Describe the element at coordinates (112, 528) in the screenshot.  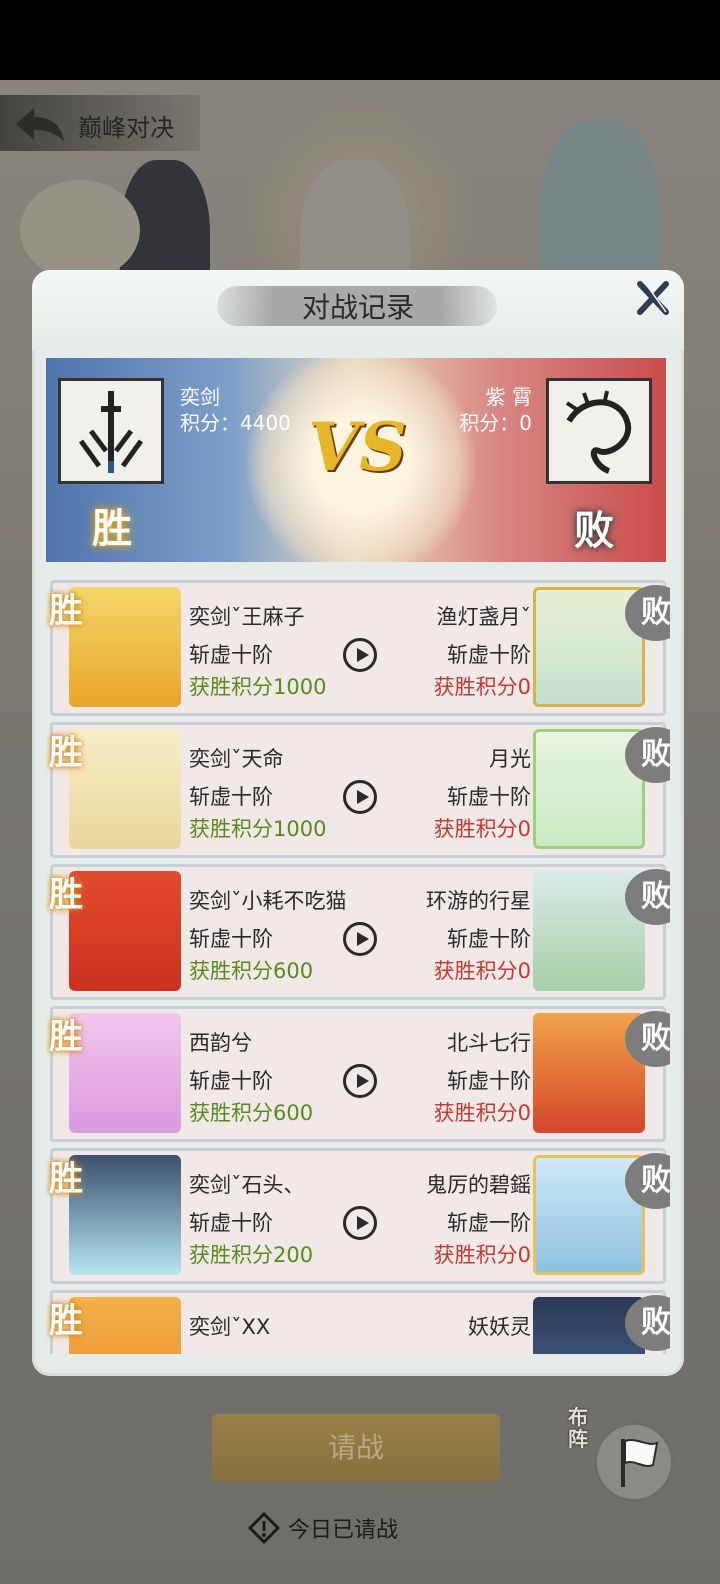
I see `left-result-badge: 胜` at that location.